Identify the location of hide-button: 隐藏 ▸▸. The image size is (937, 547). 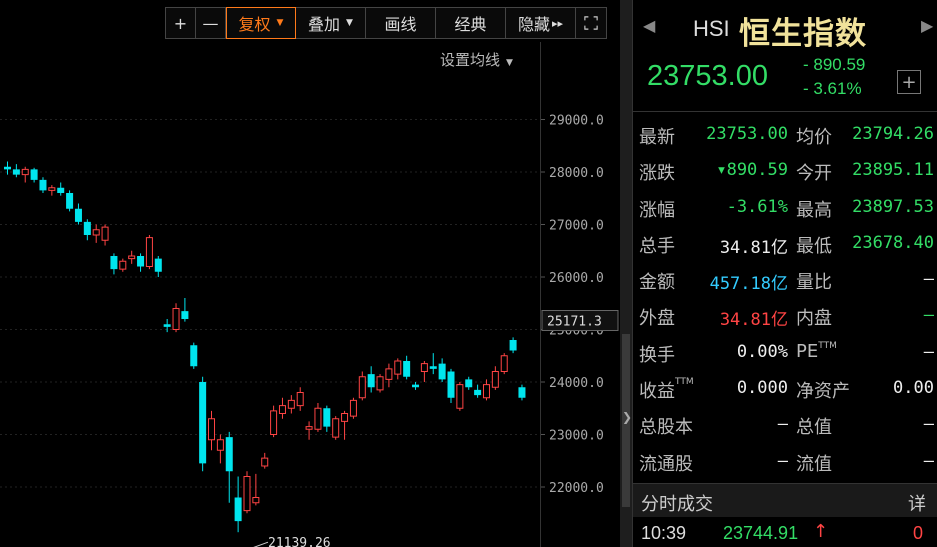
(541, 23).